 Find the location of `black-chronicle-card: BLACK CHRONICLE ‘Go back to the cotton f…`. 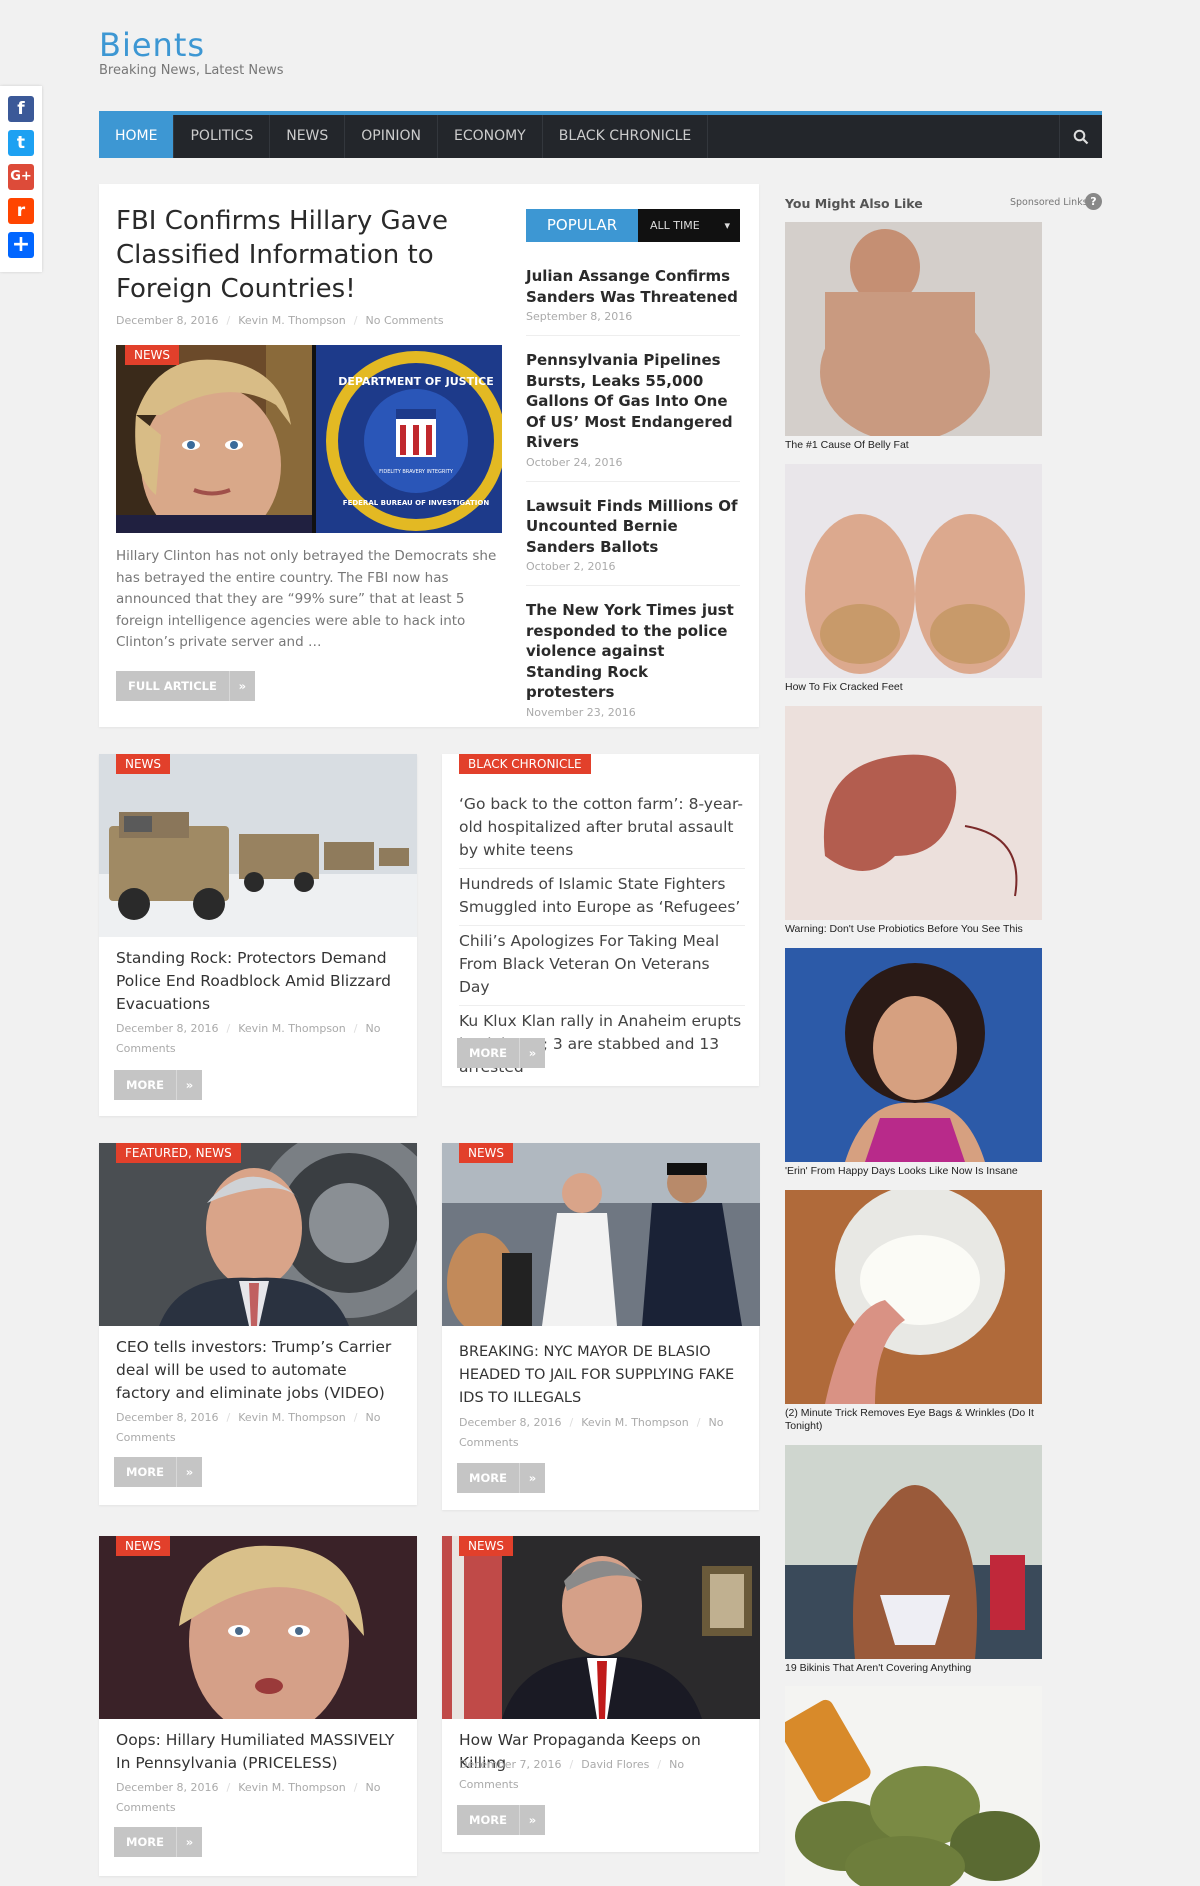

black-chronicle-card: BLACK CHRONICLE ‘Go back to the cotton f… is located at coordinates (600, 920).